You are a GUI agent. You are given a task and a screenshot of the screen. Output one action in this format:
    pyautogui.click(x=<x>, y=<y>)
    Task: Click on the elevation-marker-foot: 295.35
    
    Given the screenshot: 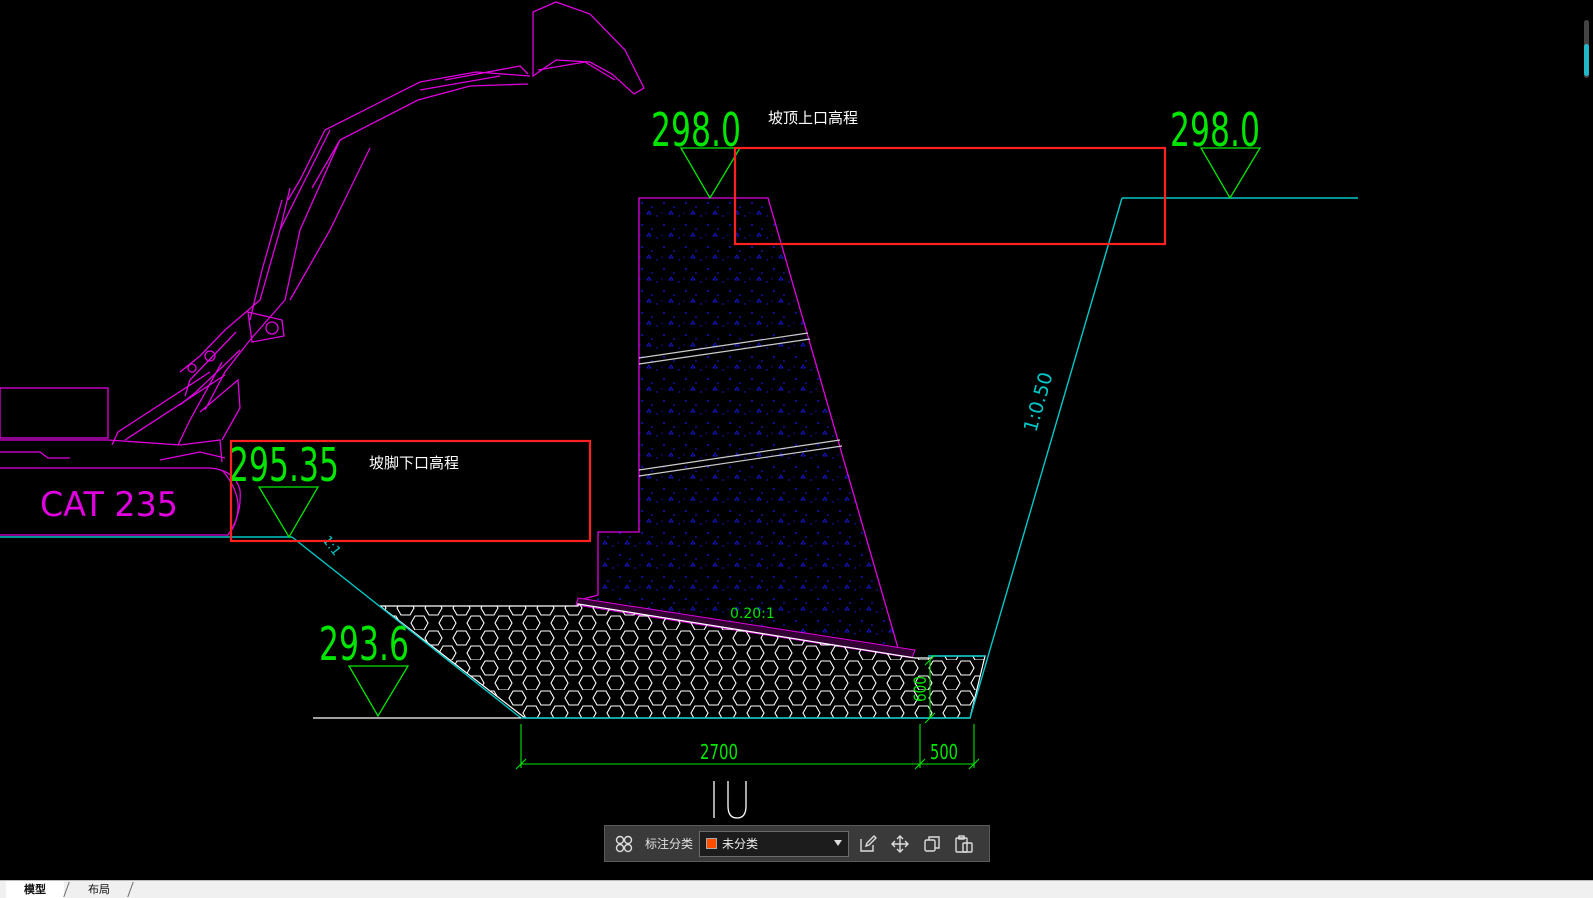 What is the action you would take?
    pyautogui.click(x=284, y=488)
    